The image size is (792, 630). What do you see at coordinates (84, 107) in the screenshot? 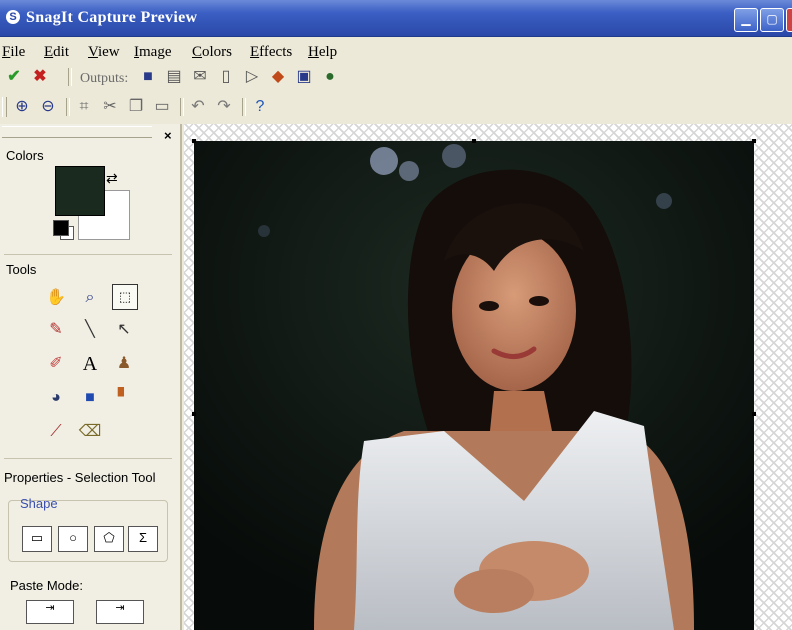
I see `crop-icon: ⌗` at bounding box center [84, 107].